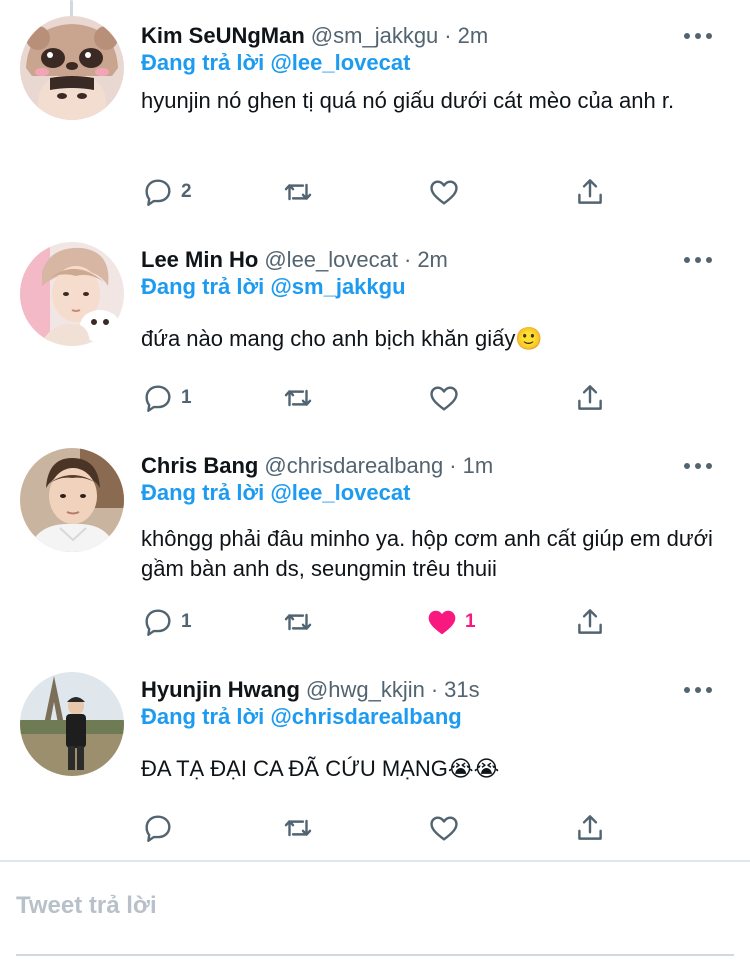 This screenshot has width=750, height=966. I want to click on like-count: 1, so click(470, 621).